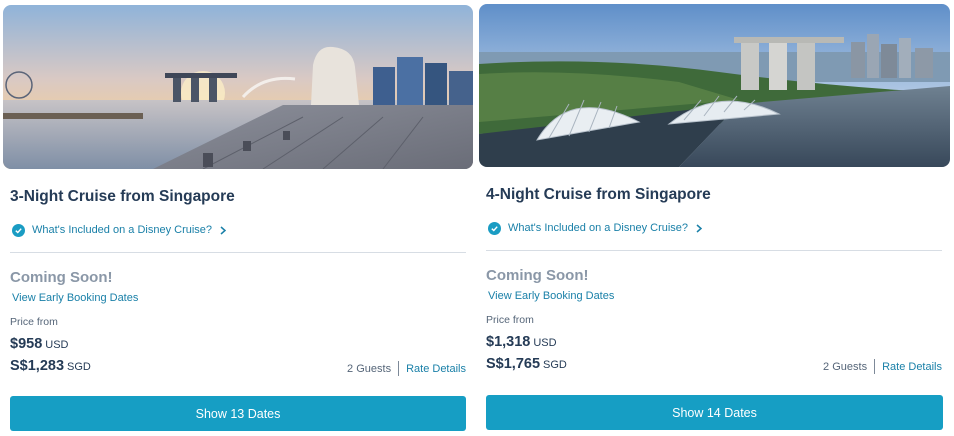 The image size is (954, 436). I want to click on price-usd: $958, so click(26, 344).